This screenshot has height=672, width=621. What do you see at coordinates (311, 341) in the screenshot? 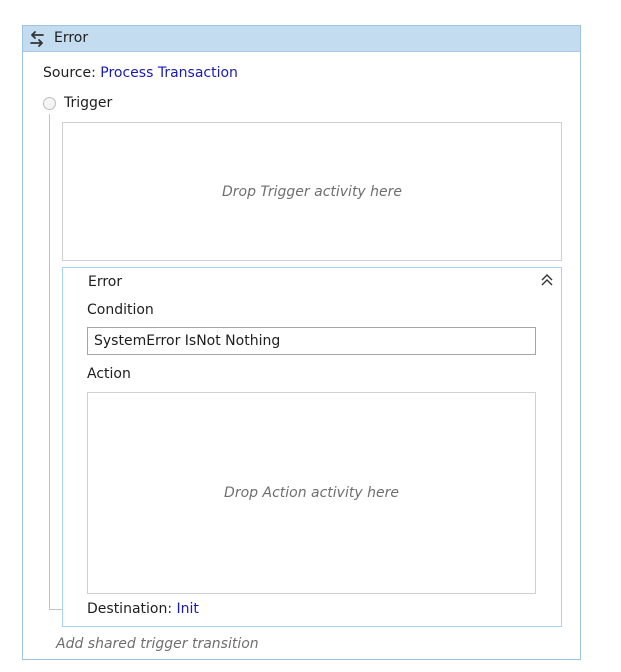
I see `condition-input` at bounding box center [311, 341].